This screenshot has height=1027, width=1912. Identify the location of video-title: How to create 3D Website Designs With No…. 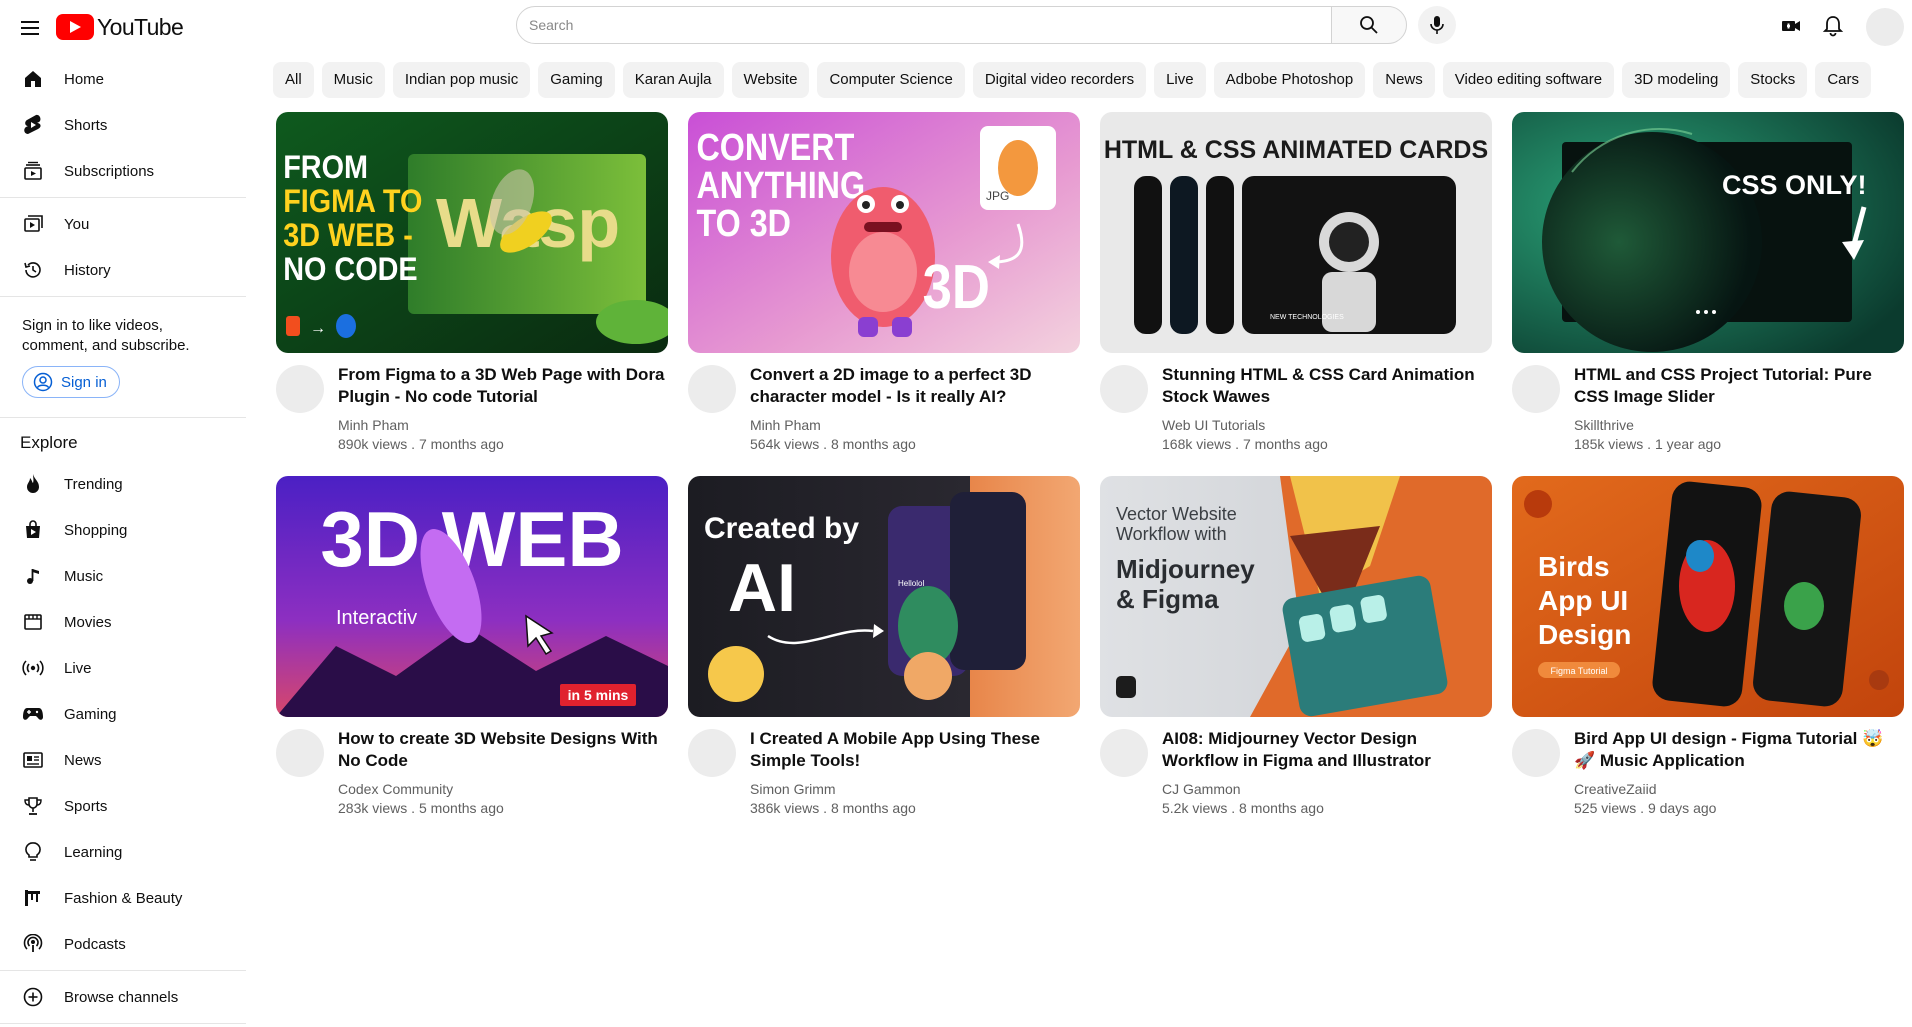
(503, 750).